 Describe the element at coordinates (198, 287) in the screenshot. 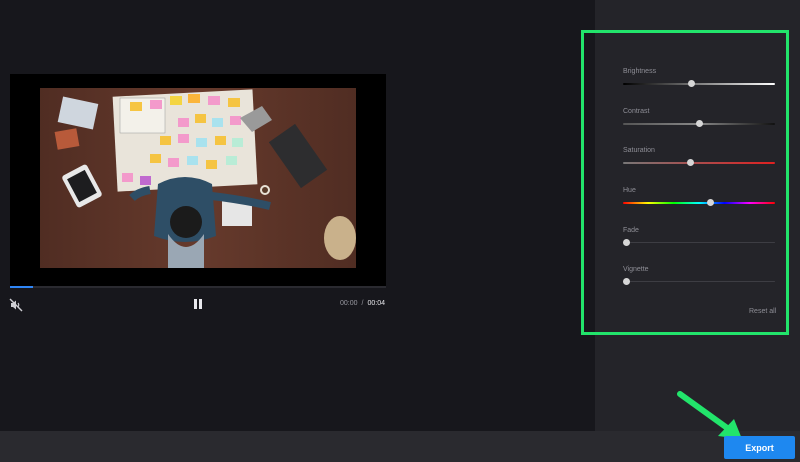

I see `video-progress-bar` at that location.